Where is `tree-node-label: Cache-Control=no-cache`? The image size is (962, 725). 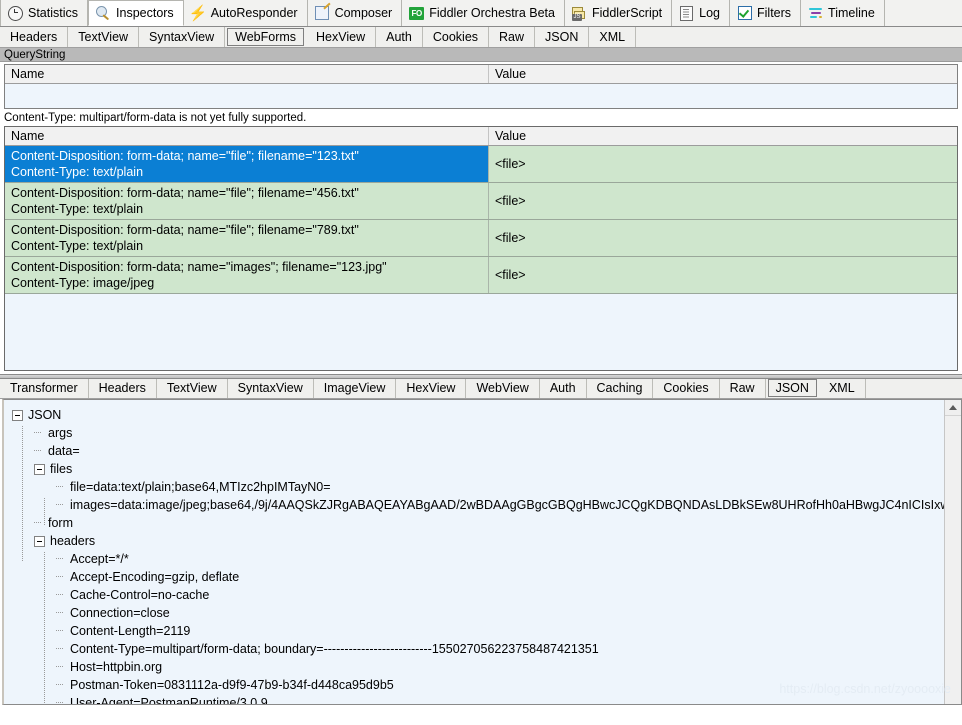
tree-node-label: Cache-Control=no-cache is located at coordinates (140, 595).